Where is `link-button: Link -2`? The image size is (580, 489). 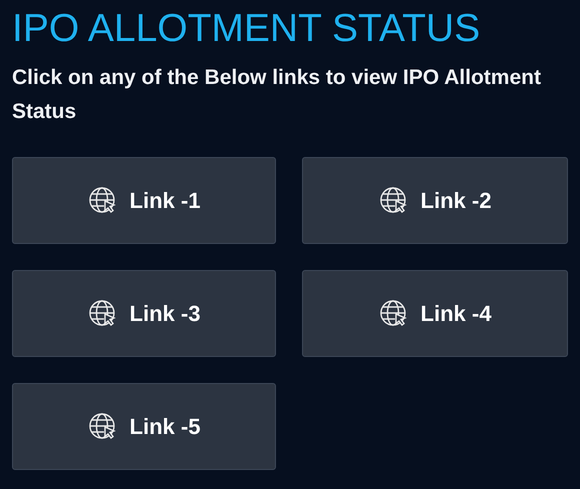
link-button: Link -2 is located at coordinates (435, 200).